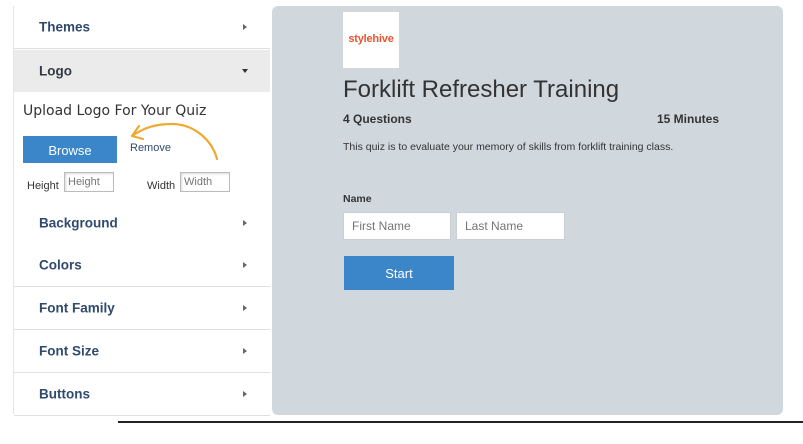 Image resolution: width=803 pixels, height=444 pixels. I want to click on start-button: Start, so click(399, 273).